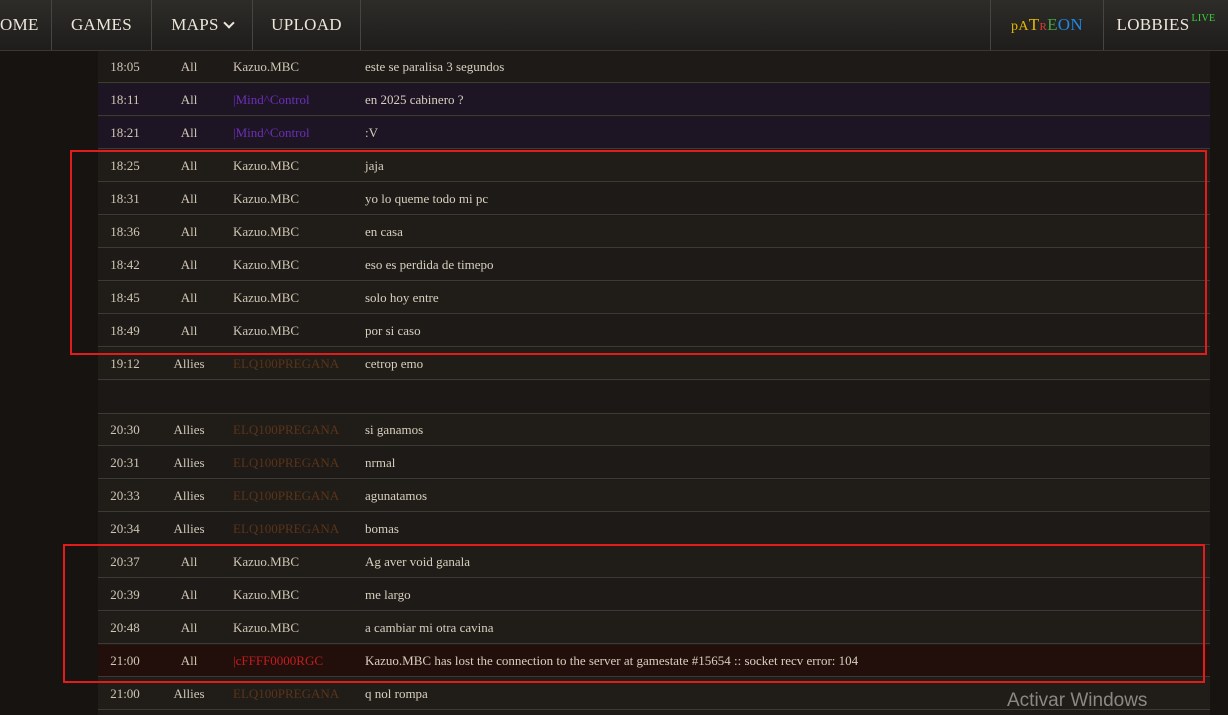 This screenshot has width=1228, height=715. I want to click on chat-time: 18:11, so click(125, 99).